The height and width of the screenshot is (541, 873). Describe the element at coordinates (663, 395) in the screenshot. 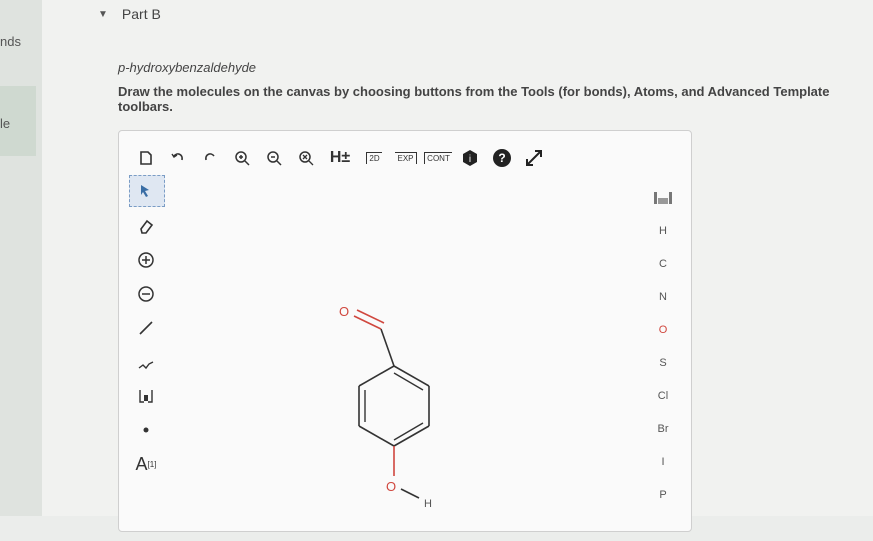

I see `atom-button-cl: Cl` at that location.